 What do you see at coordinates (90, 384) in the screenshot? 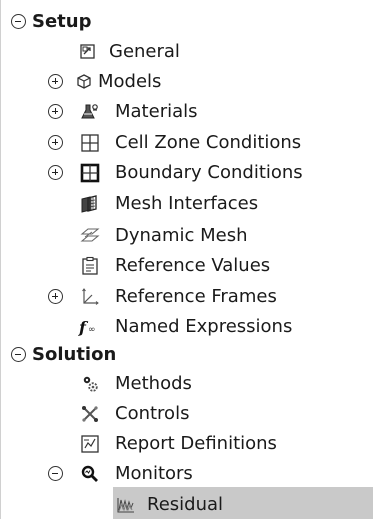
I see `methods-gears-icon` at bounding box center [90, 384].